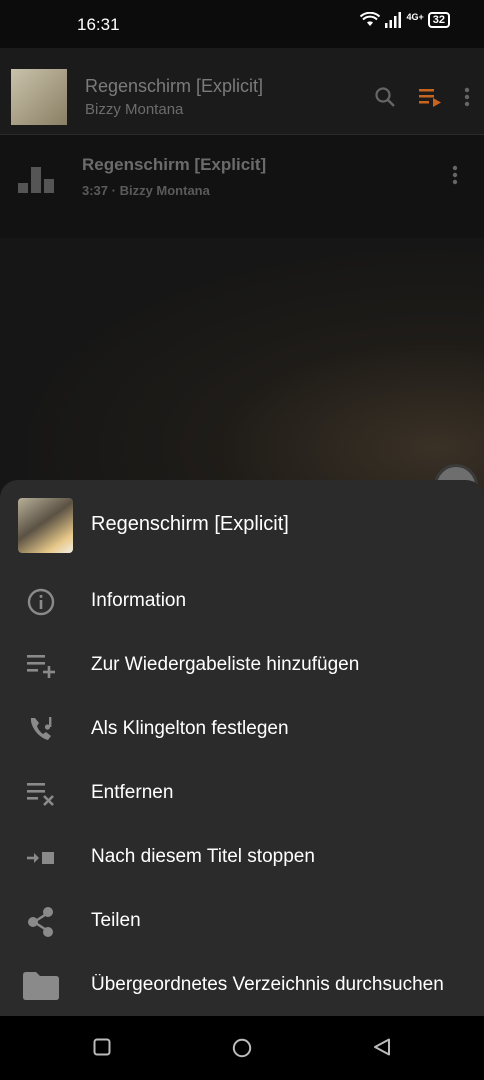  What do you see at coordinates (41, 986) in the screenshot?
I see `folder-icon` at bounding box center [41, 986].